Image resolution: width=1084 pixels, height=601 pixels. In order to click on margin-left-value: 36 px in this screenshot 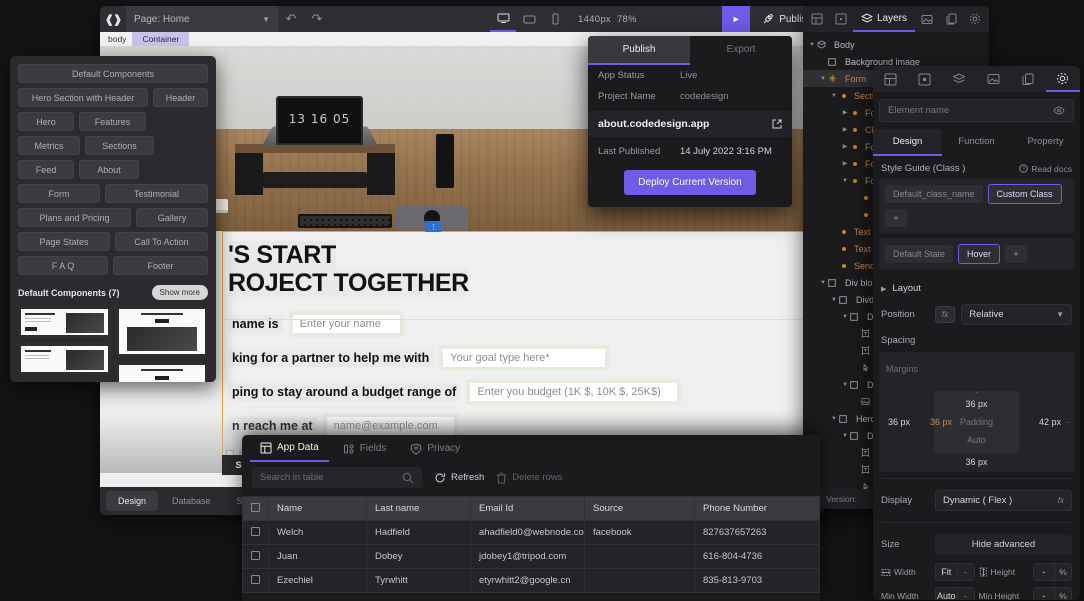, I will do `click(899, 422)`.